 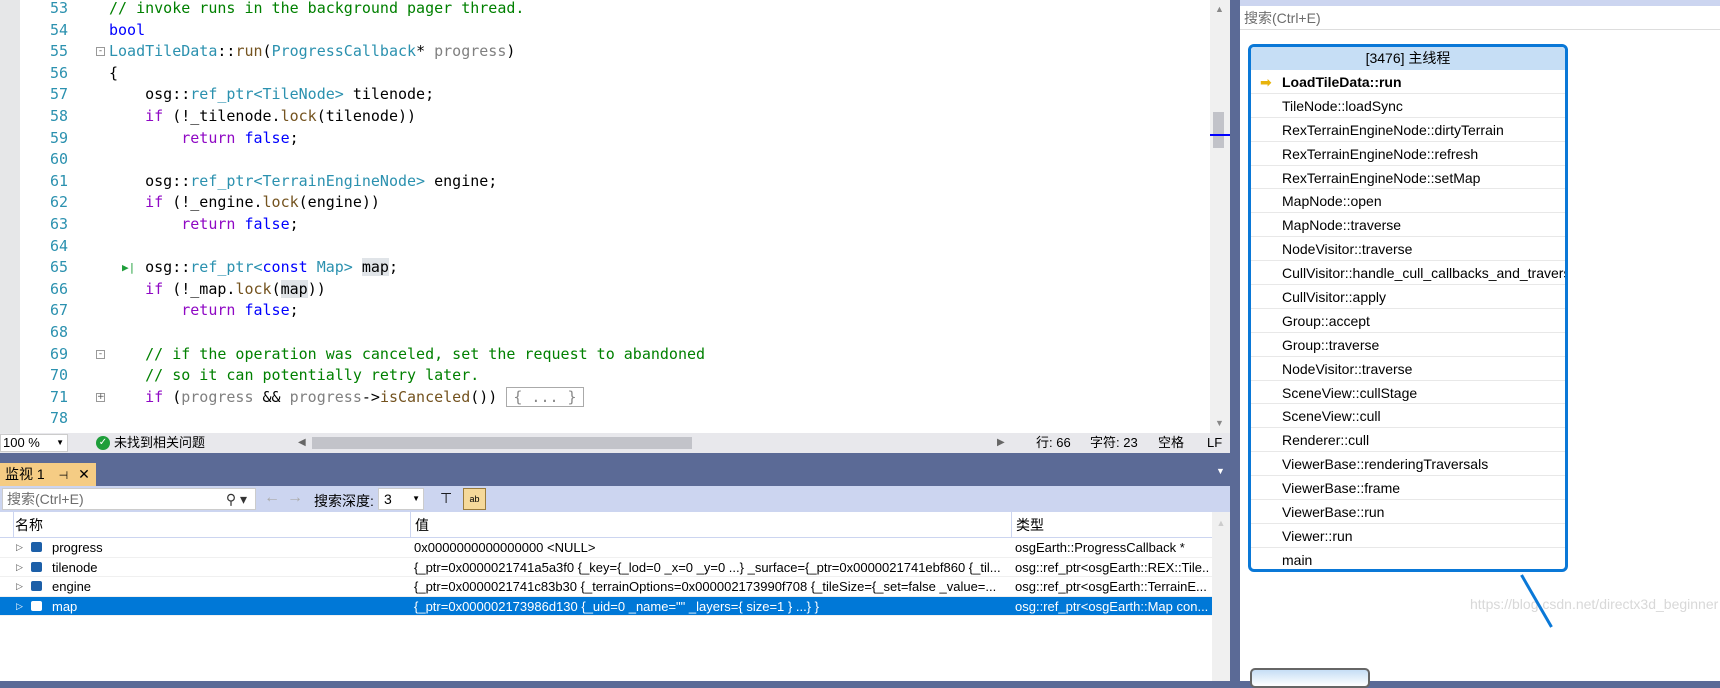 I want to click on code-line: 78, so click(x=605, y=419).